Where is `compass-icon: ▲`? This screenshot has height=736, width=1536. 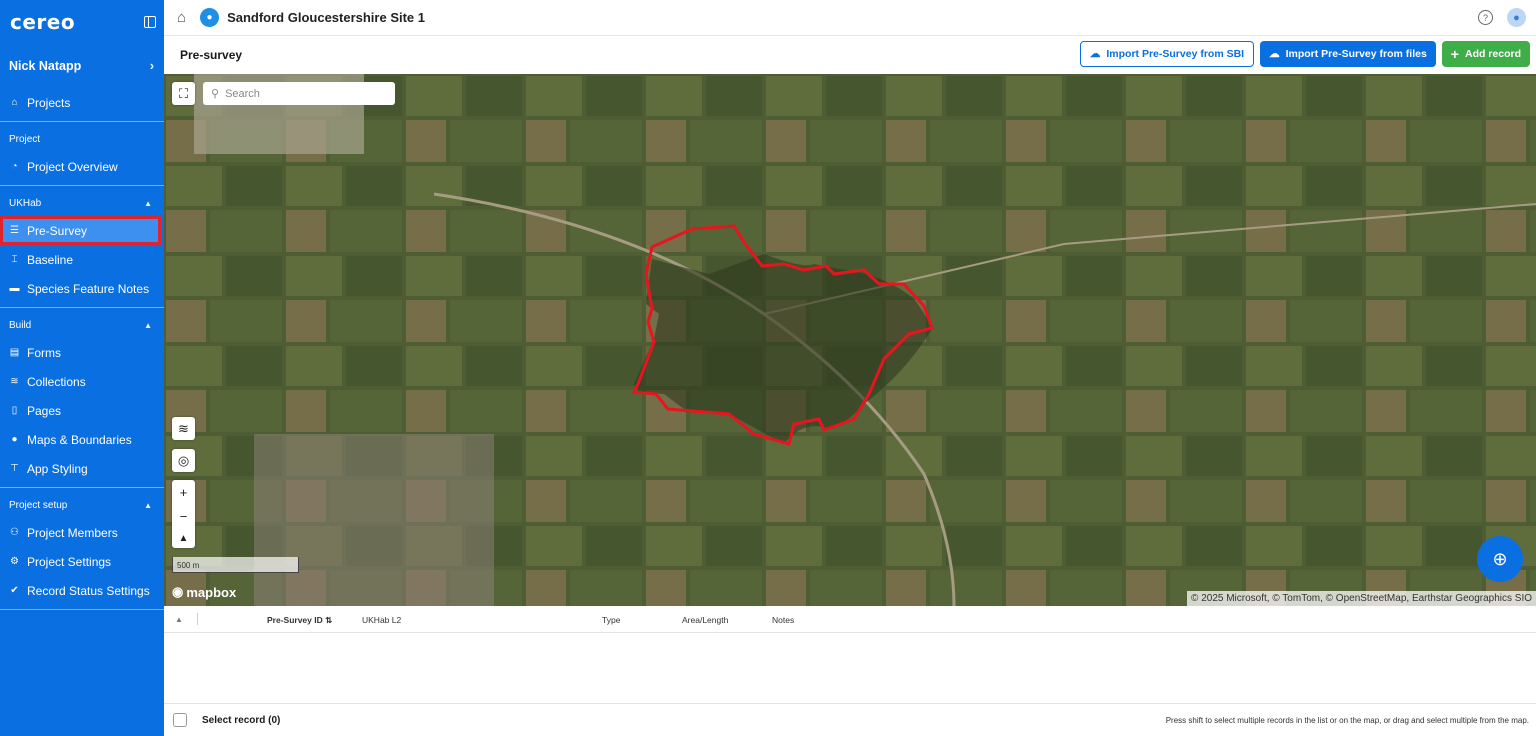
compass-icon: ▲ is located at coordinates (184, 538).